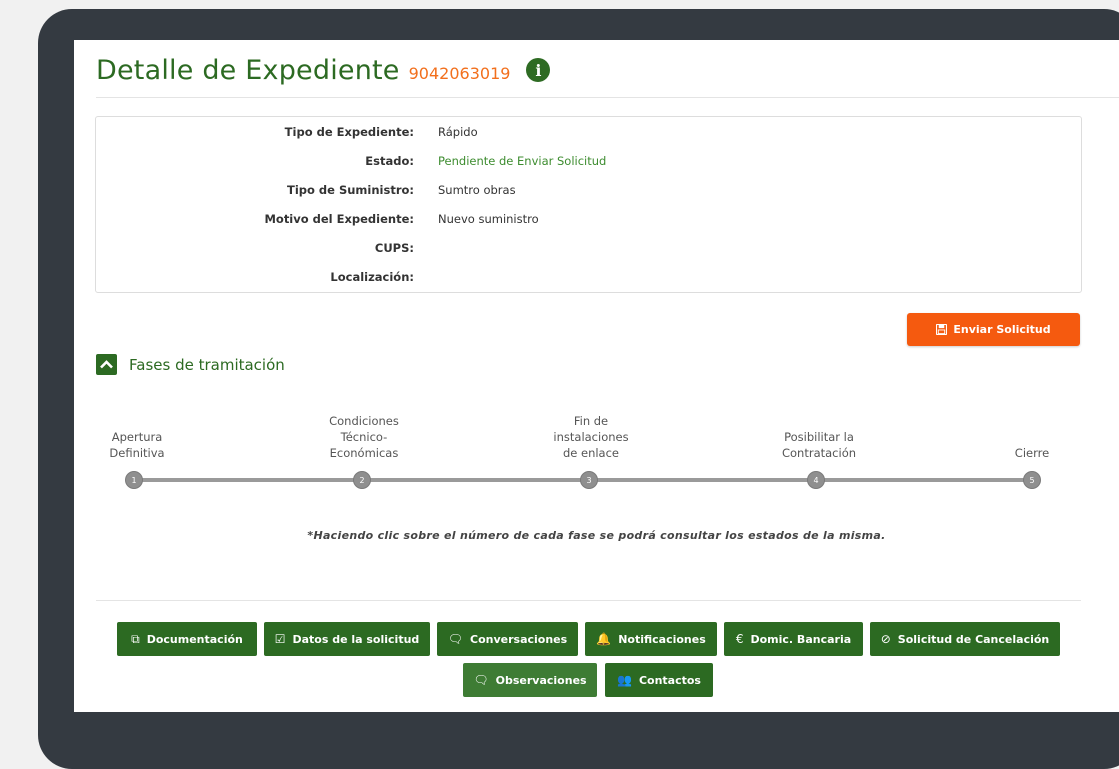 This screenshot has height=769, width=1119. I want to click on phases-section-header: Fases de tramitación, so click(190, 364).